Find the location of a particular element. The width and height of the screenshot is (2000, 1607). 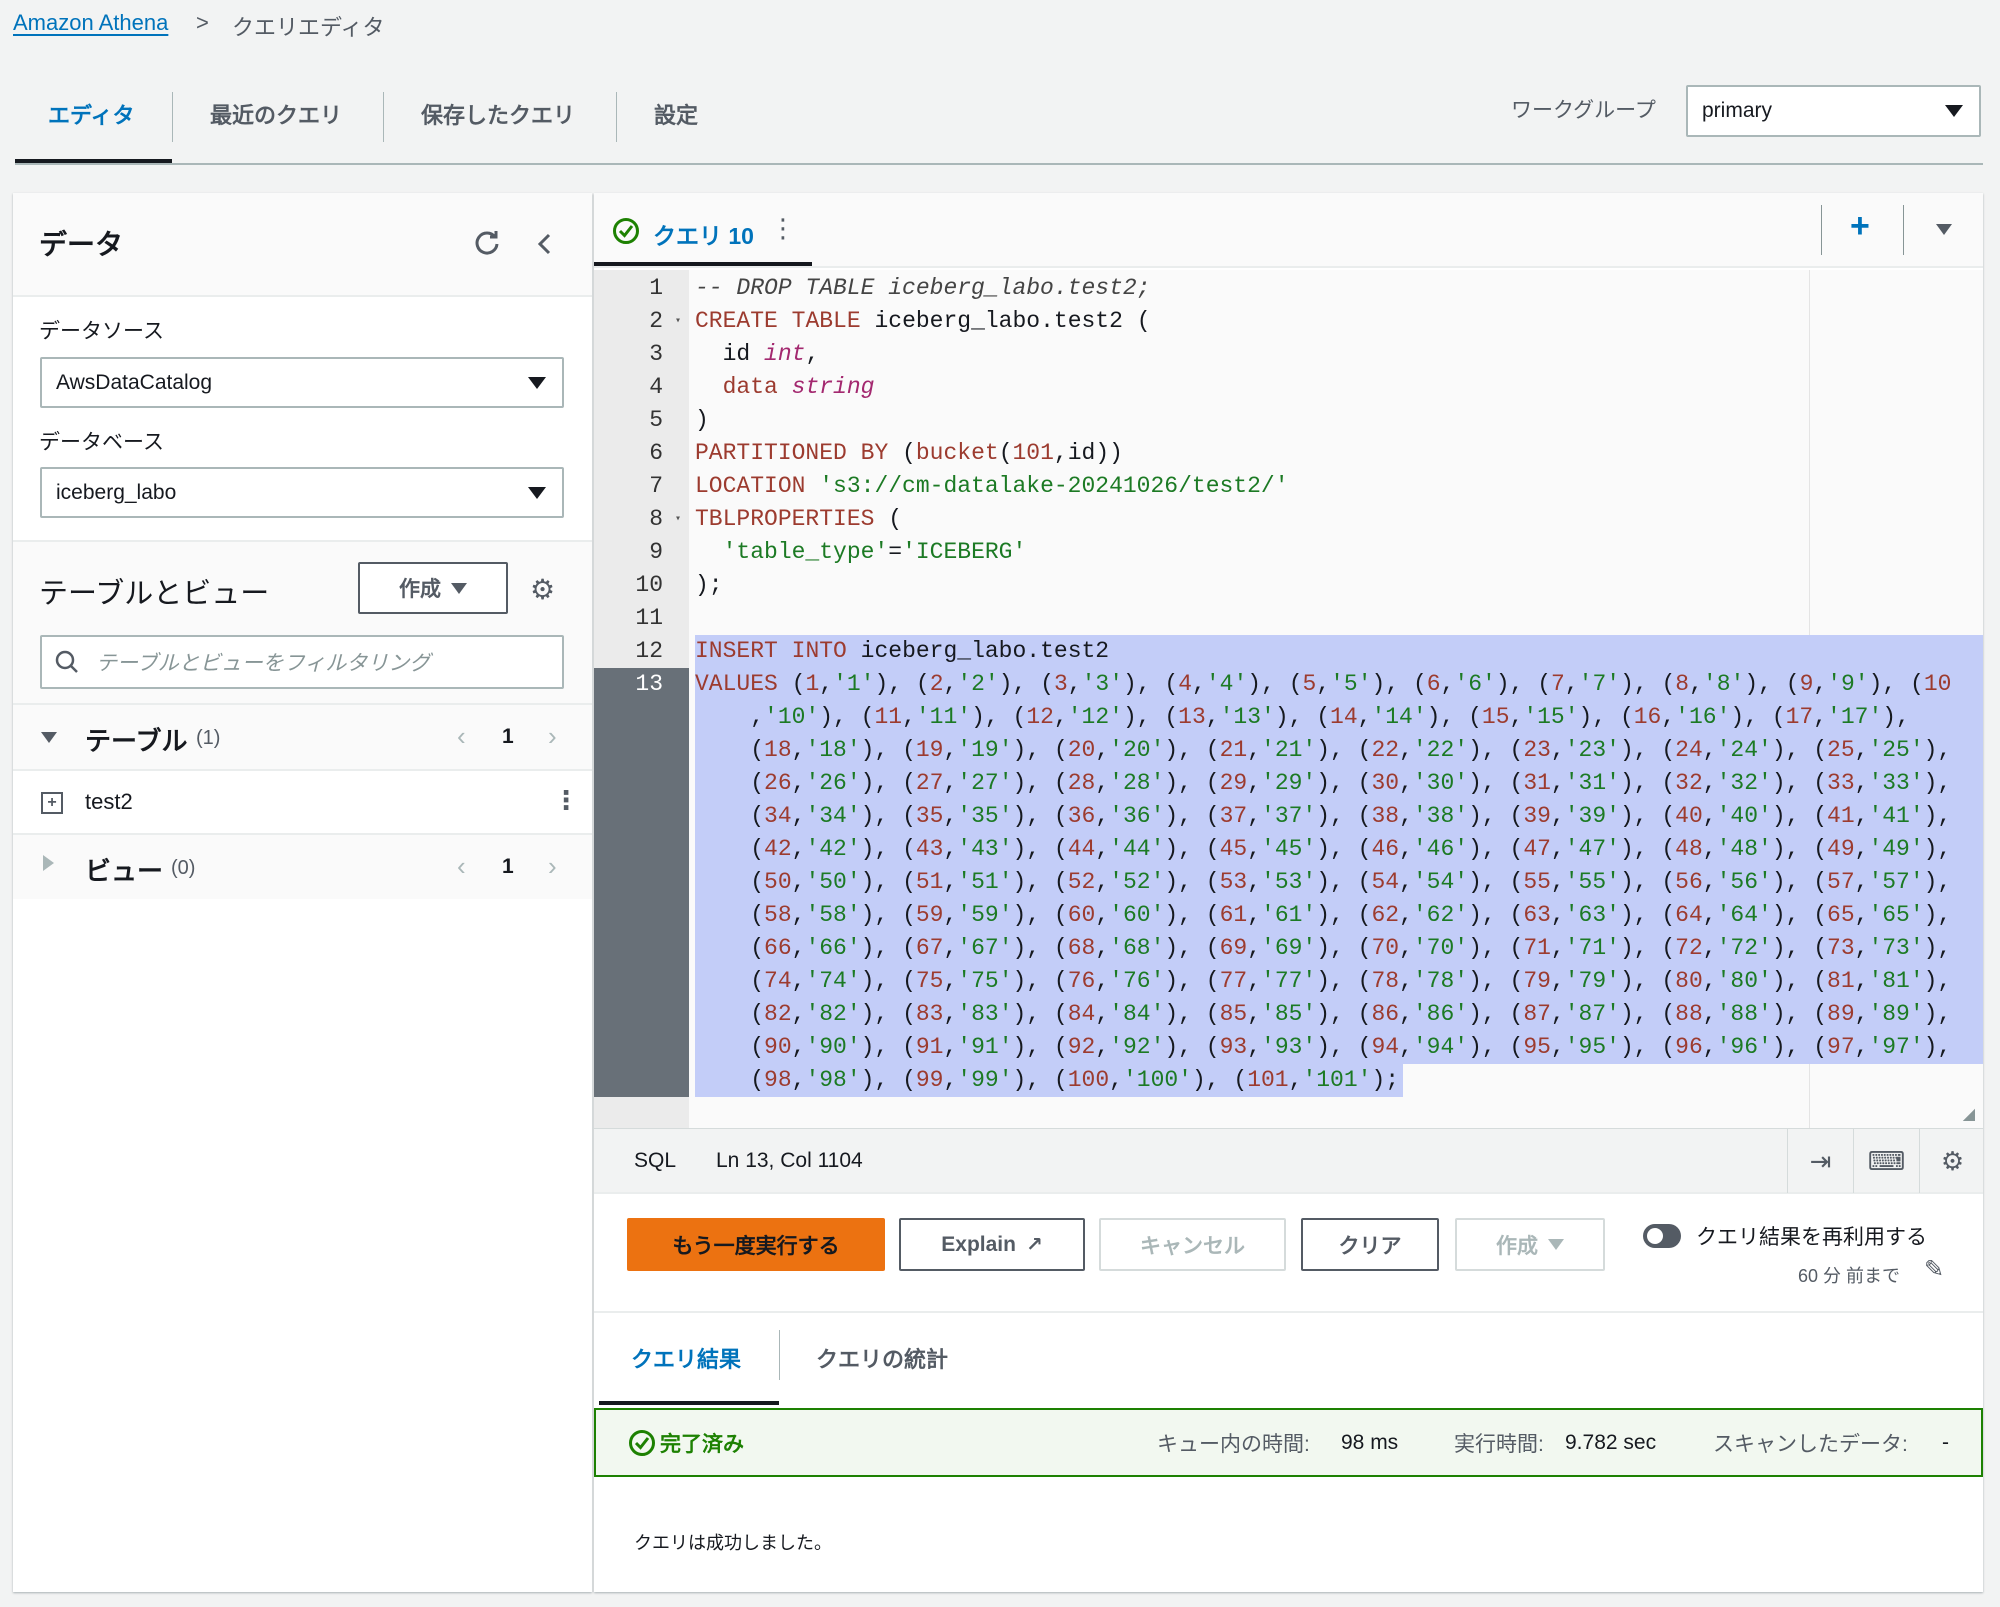

gear-icon: ⚙ is located at coordinates (542, 589).